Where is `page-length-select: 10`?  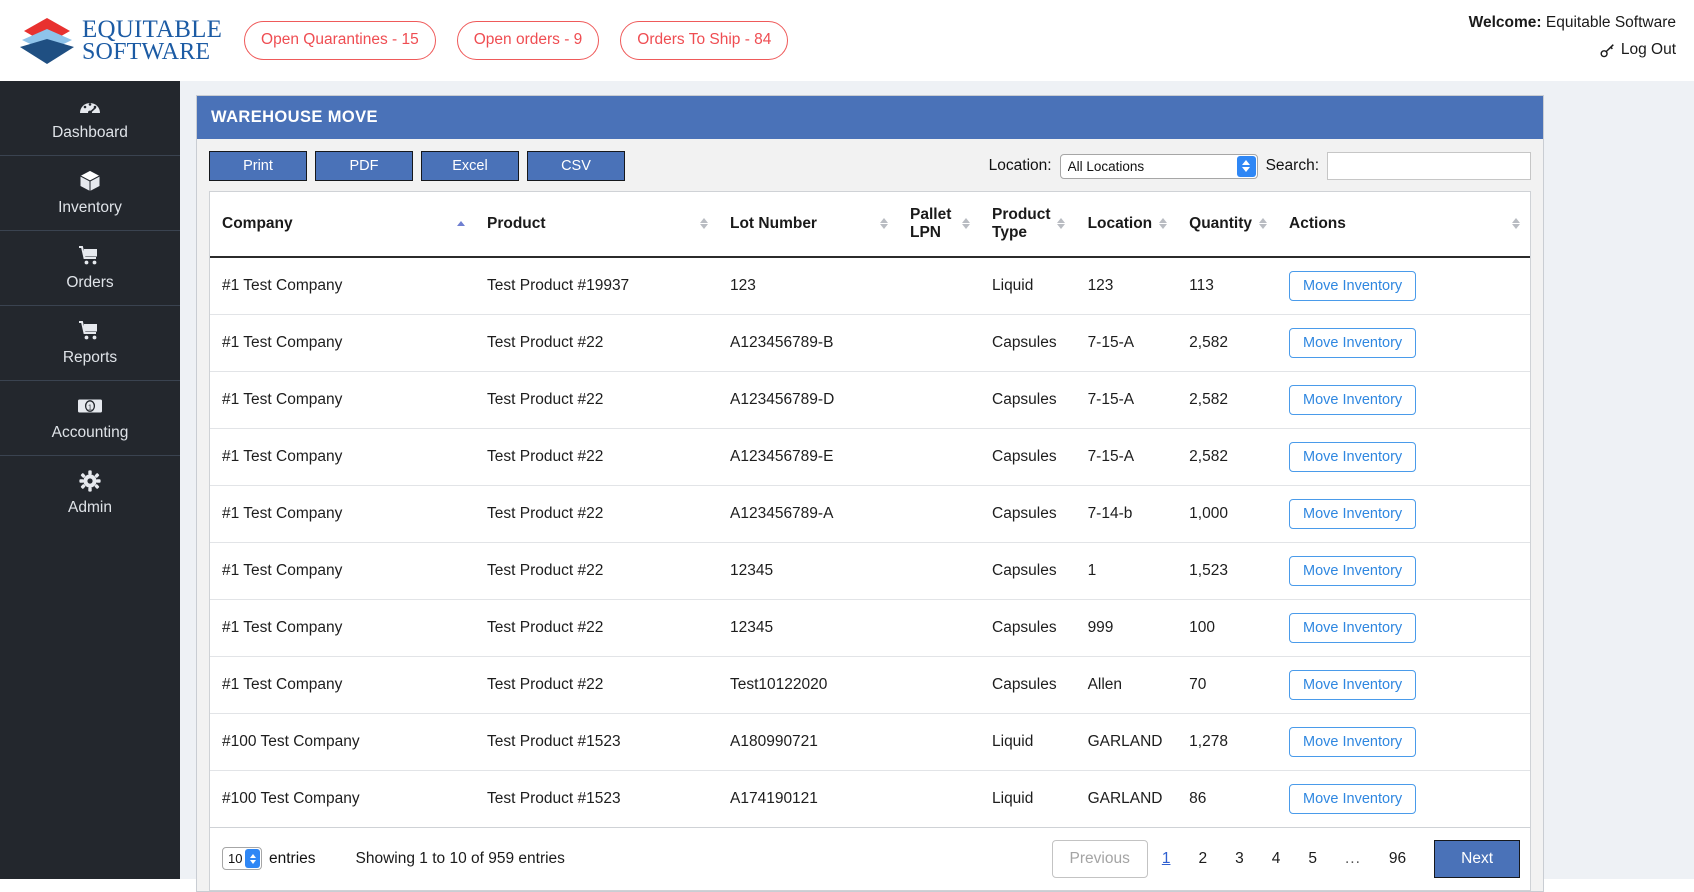
page-length-select: 10 is located at coordinates (242, 859).